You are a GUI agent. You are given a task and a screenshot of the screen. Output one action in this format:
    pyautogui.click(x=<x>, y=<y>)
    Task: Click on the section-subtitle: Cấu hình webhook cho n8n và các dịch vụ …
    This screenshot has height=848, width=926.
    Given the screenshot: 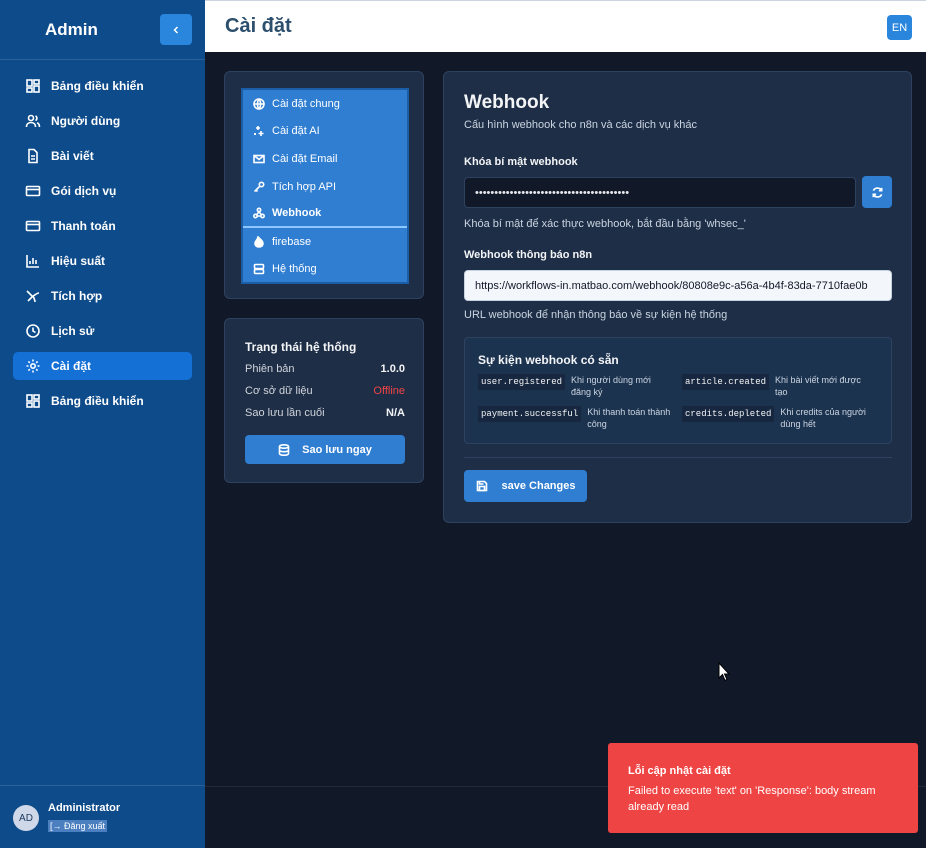 What is the action you would take?
    pyautogui.click(x=580, y=125)
    